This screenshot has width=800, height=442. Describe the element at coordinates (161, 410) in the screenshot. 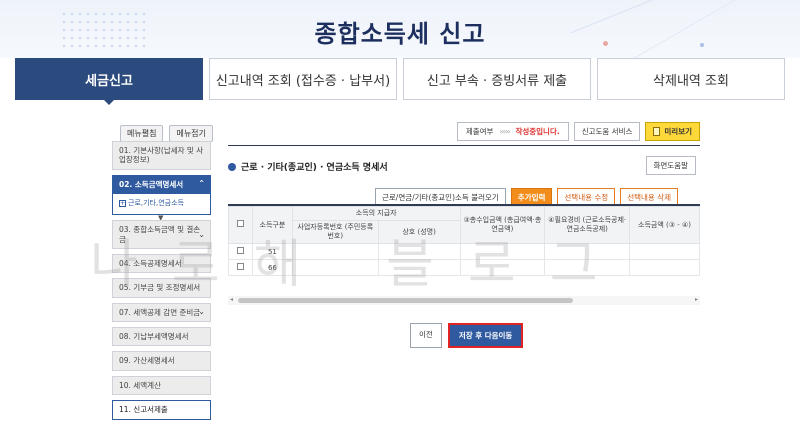

I see `sidebar-item-submit: 11. 신고서제출` at that location.